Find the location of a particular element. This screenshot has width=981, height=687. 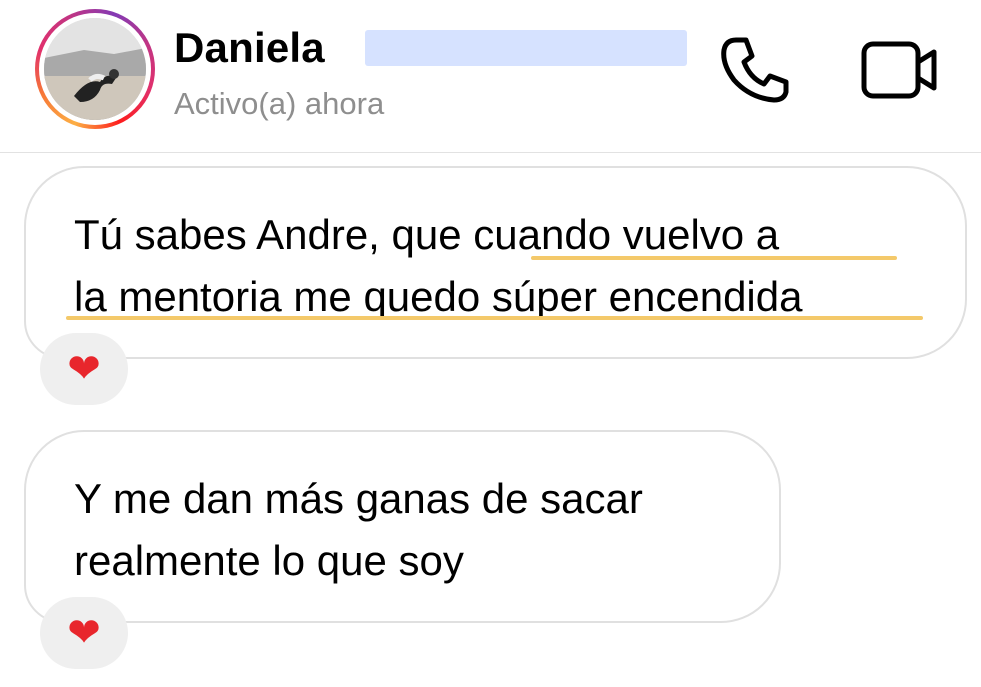

video-call-button is located at coordinates (900, 70).